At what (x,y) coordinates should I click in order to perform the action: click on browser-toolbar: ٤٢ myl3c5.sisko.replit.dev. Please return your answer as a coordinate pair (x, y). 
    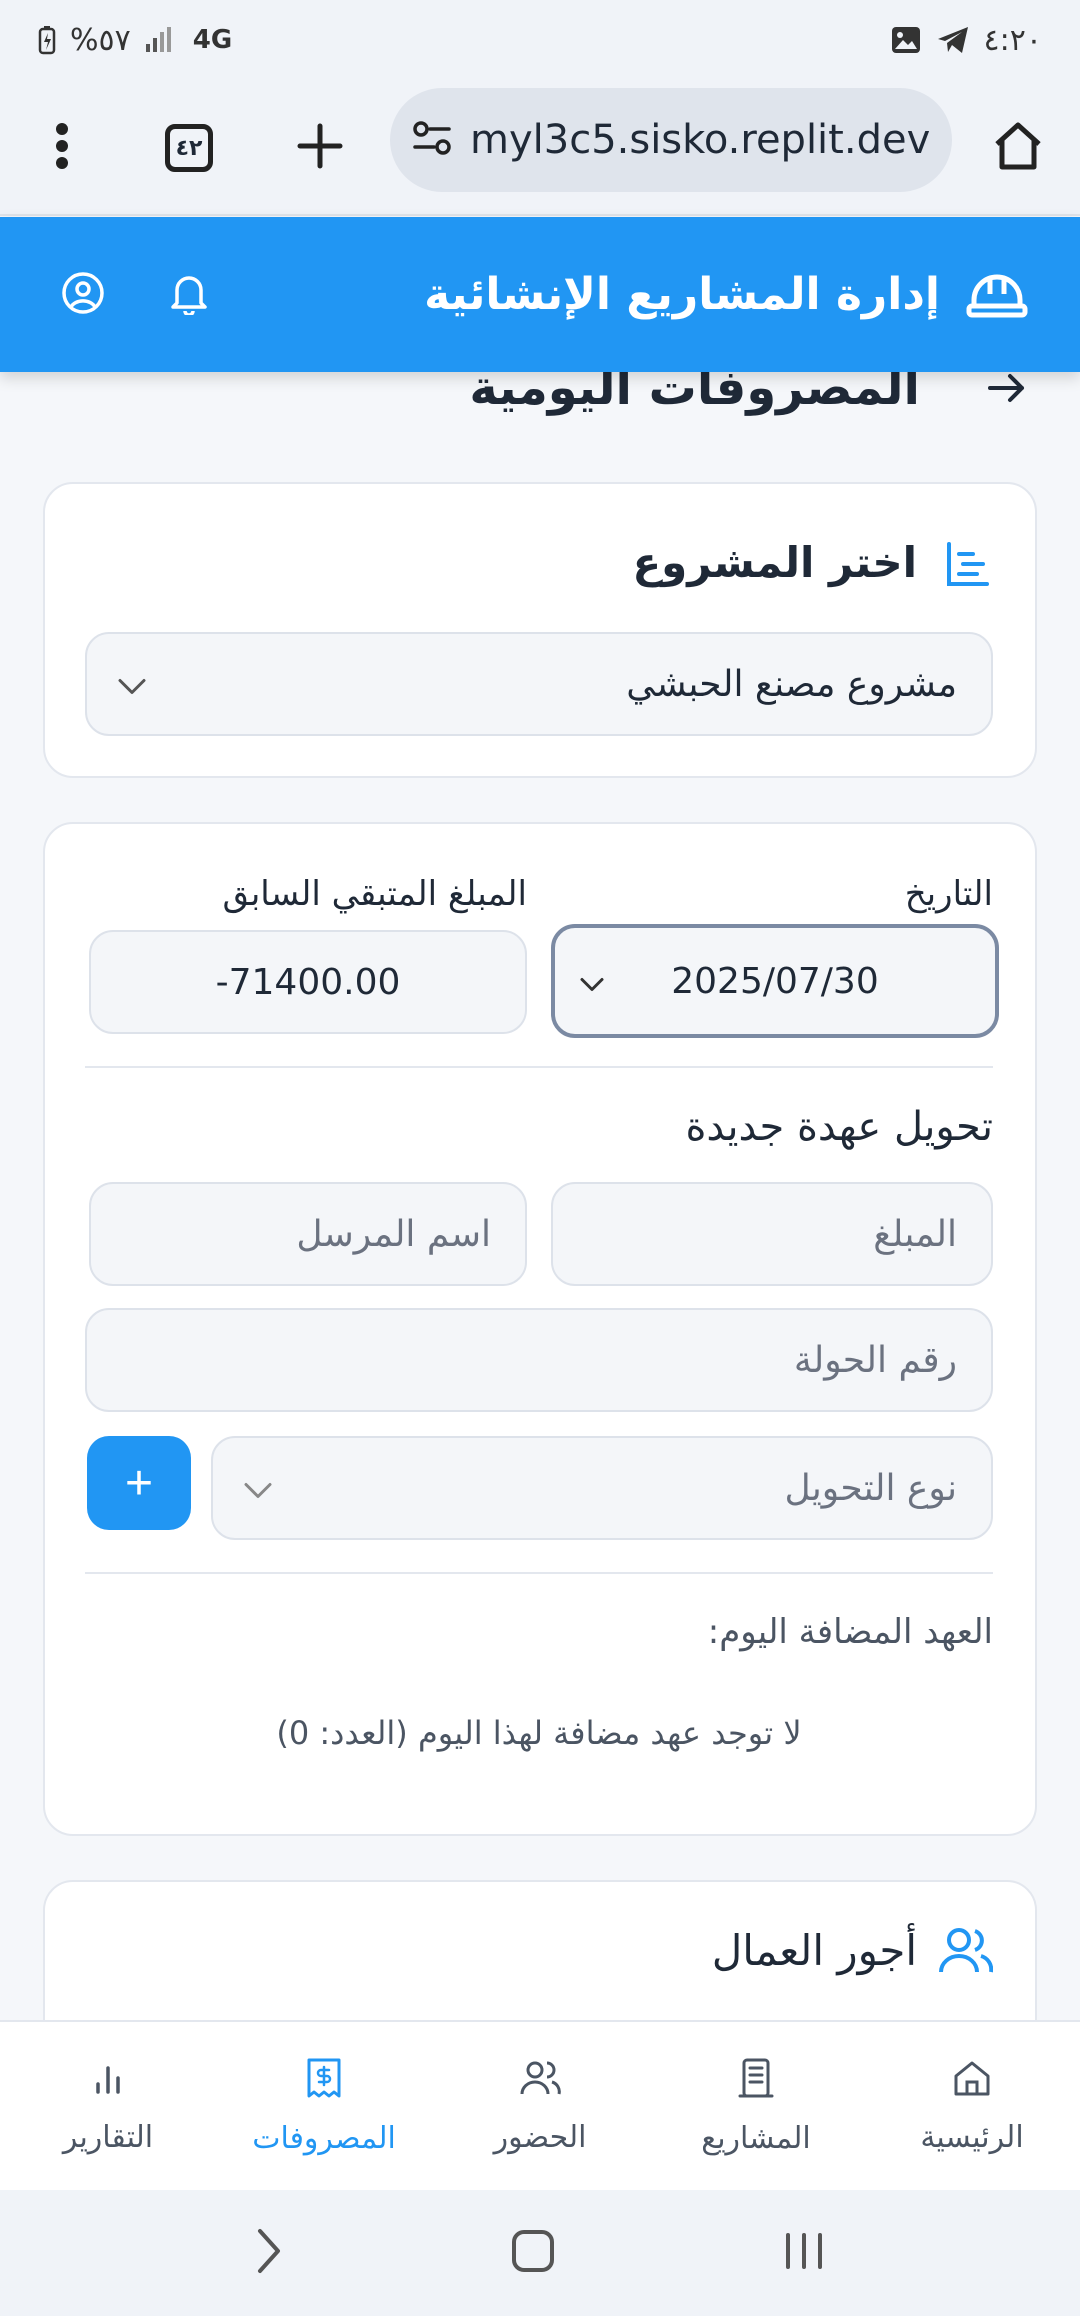
    Looking at the image, I should click on (540, 148).